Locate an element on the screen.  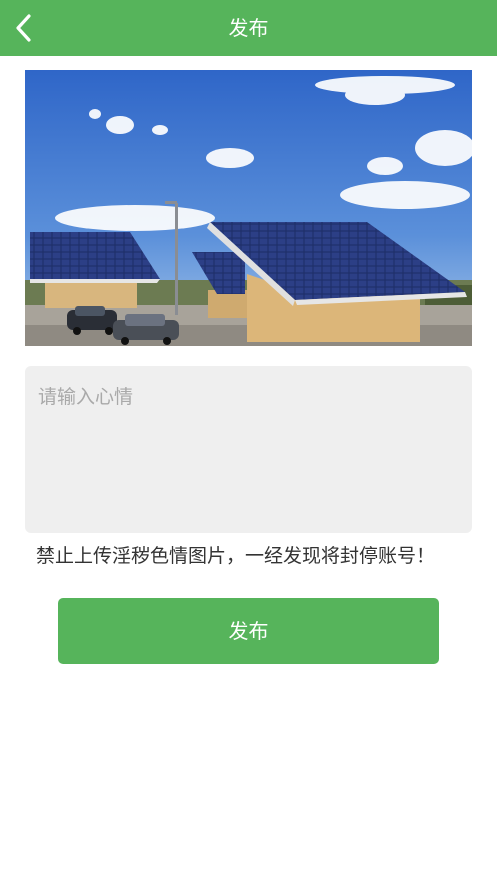
back-button is located at coordinates (28, 28).